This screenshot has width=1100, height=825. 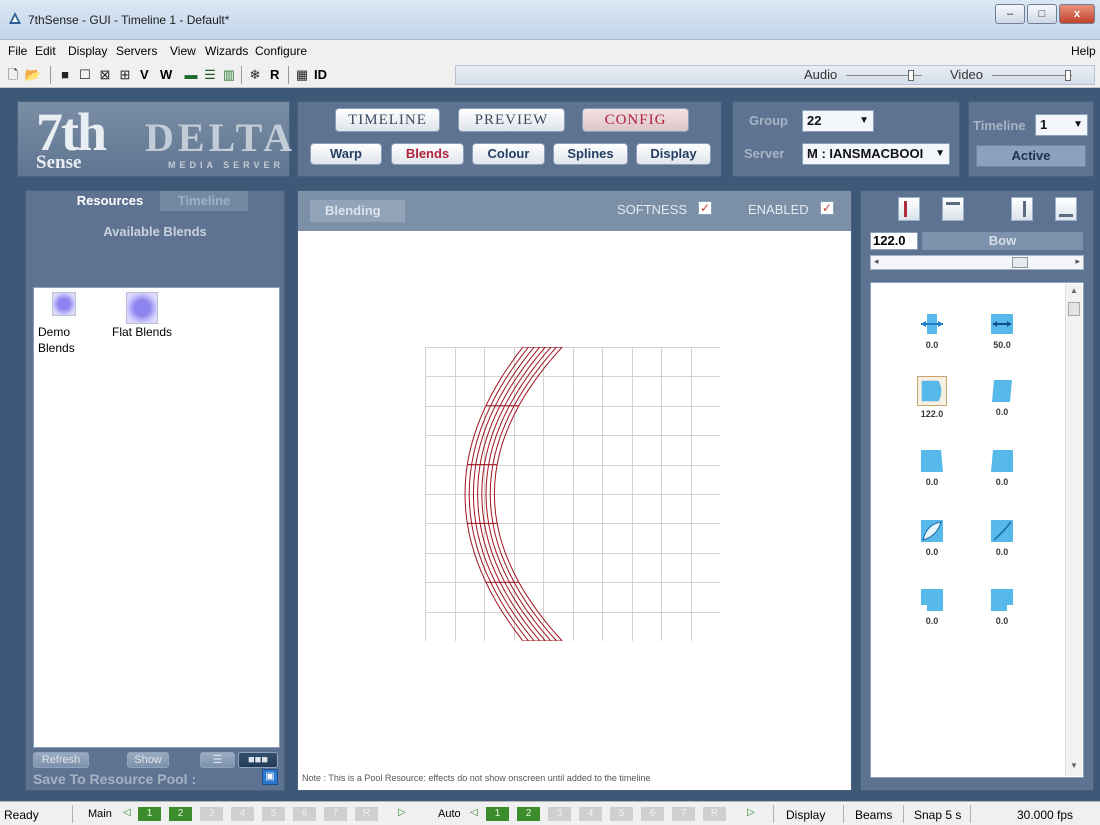 I want to click on save-icon: ▣, so click(x=270, y=777).